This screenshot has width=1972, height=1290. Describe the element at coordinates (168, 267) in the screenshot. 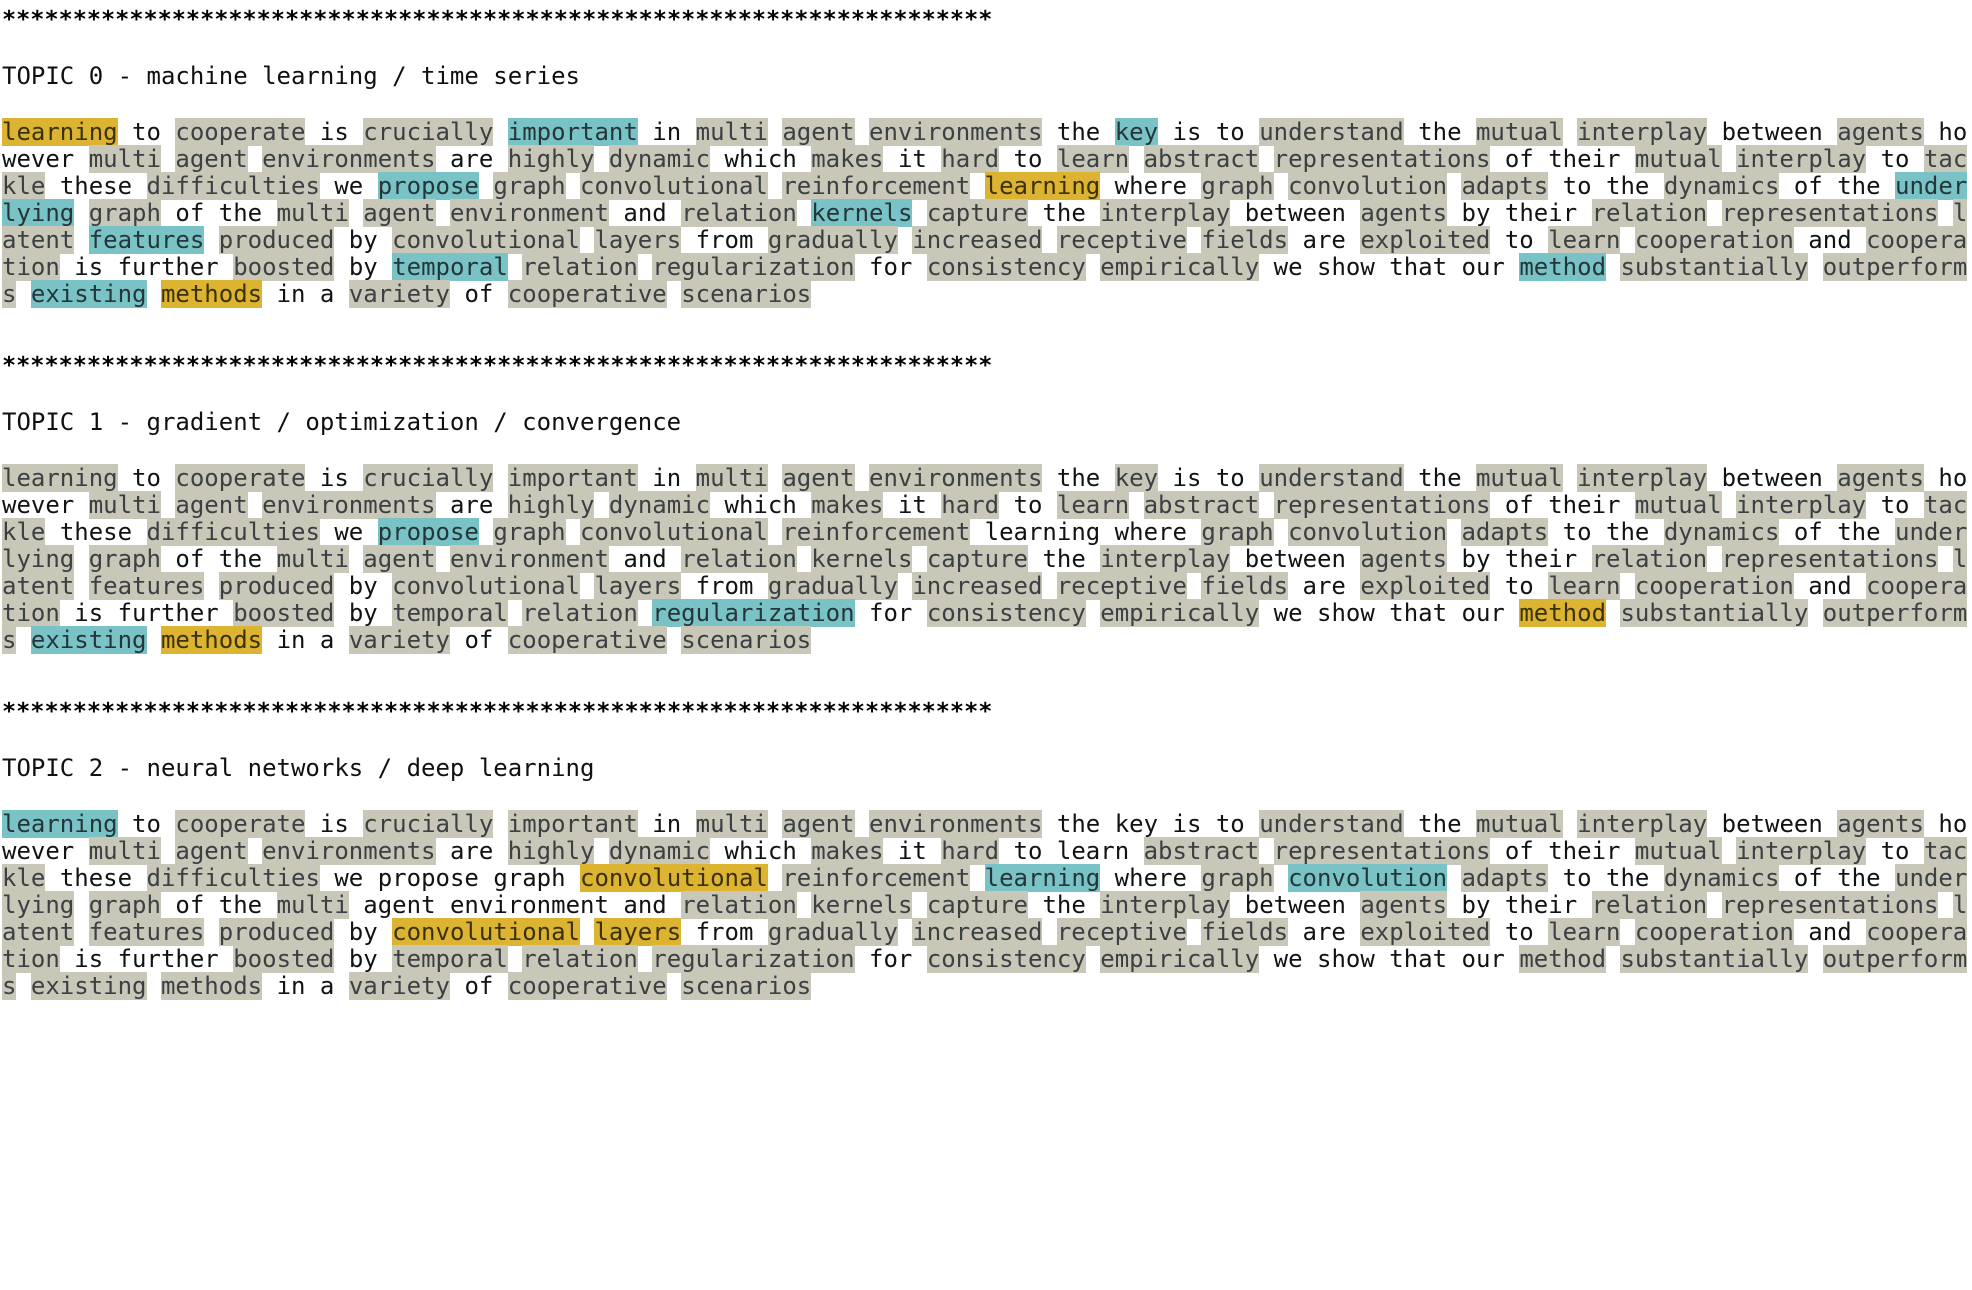

I see `token-plain: further` at that location.